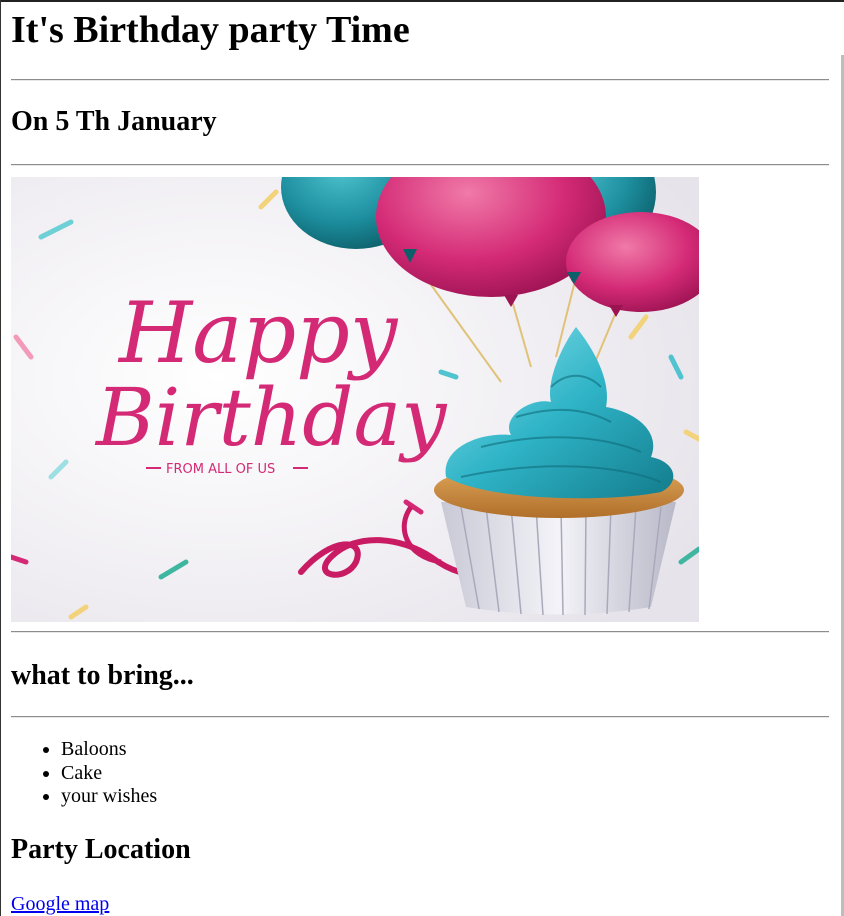 This screenshot has height=916, width=844. What do you see at coordinates (109, 750) in the screenshot?
I see `list-item: Baloons` at bounding box center [109, 750].